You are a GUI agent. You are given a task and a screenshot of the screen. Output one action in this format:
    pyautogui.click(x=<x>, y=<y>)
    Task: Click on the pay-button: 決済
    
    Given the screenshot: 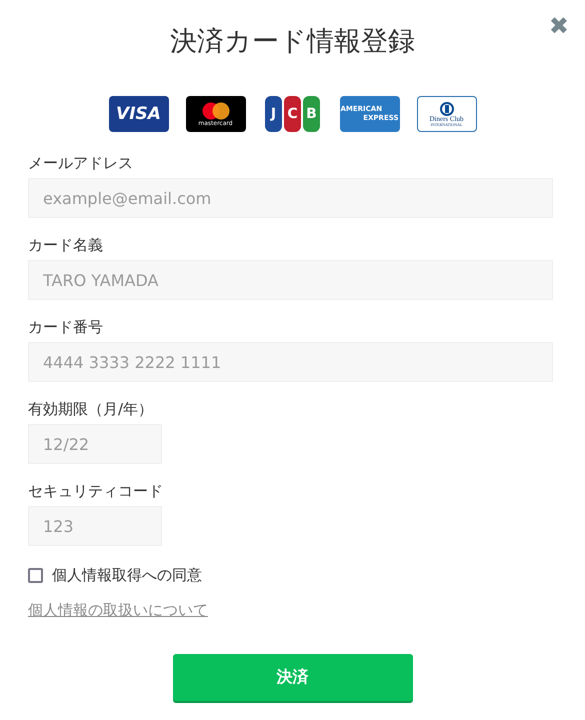 What is the action you would take?
    pyautogui.click(x=292, y=677)
    